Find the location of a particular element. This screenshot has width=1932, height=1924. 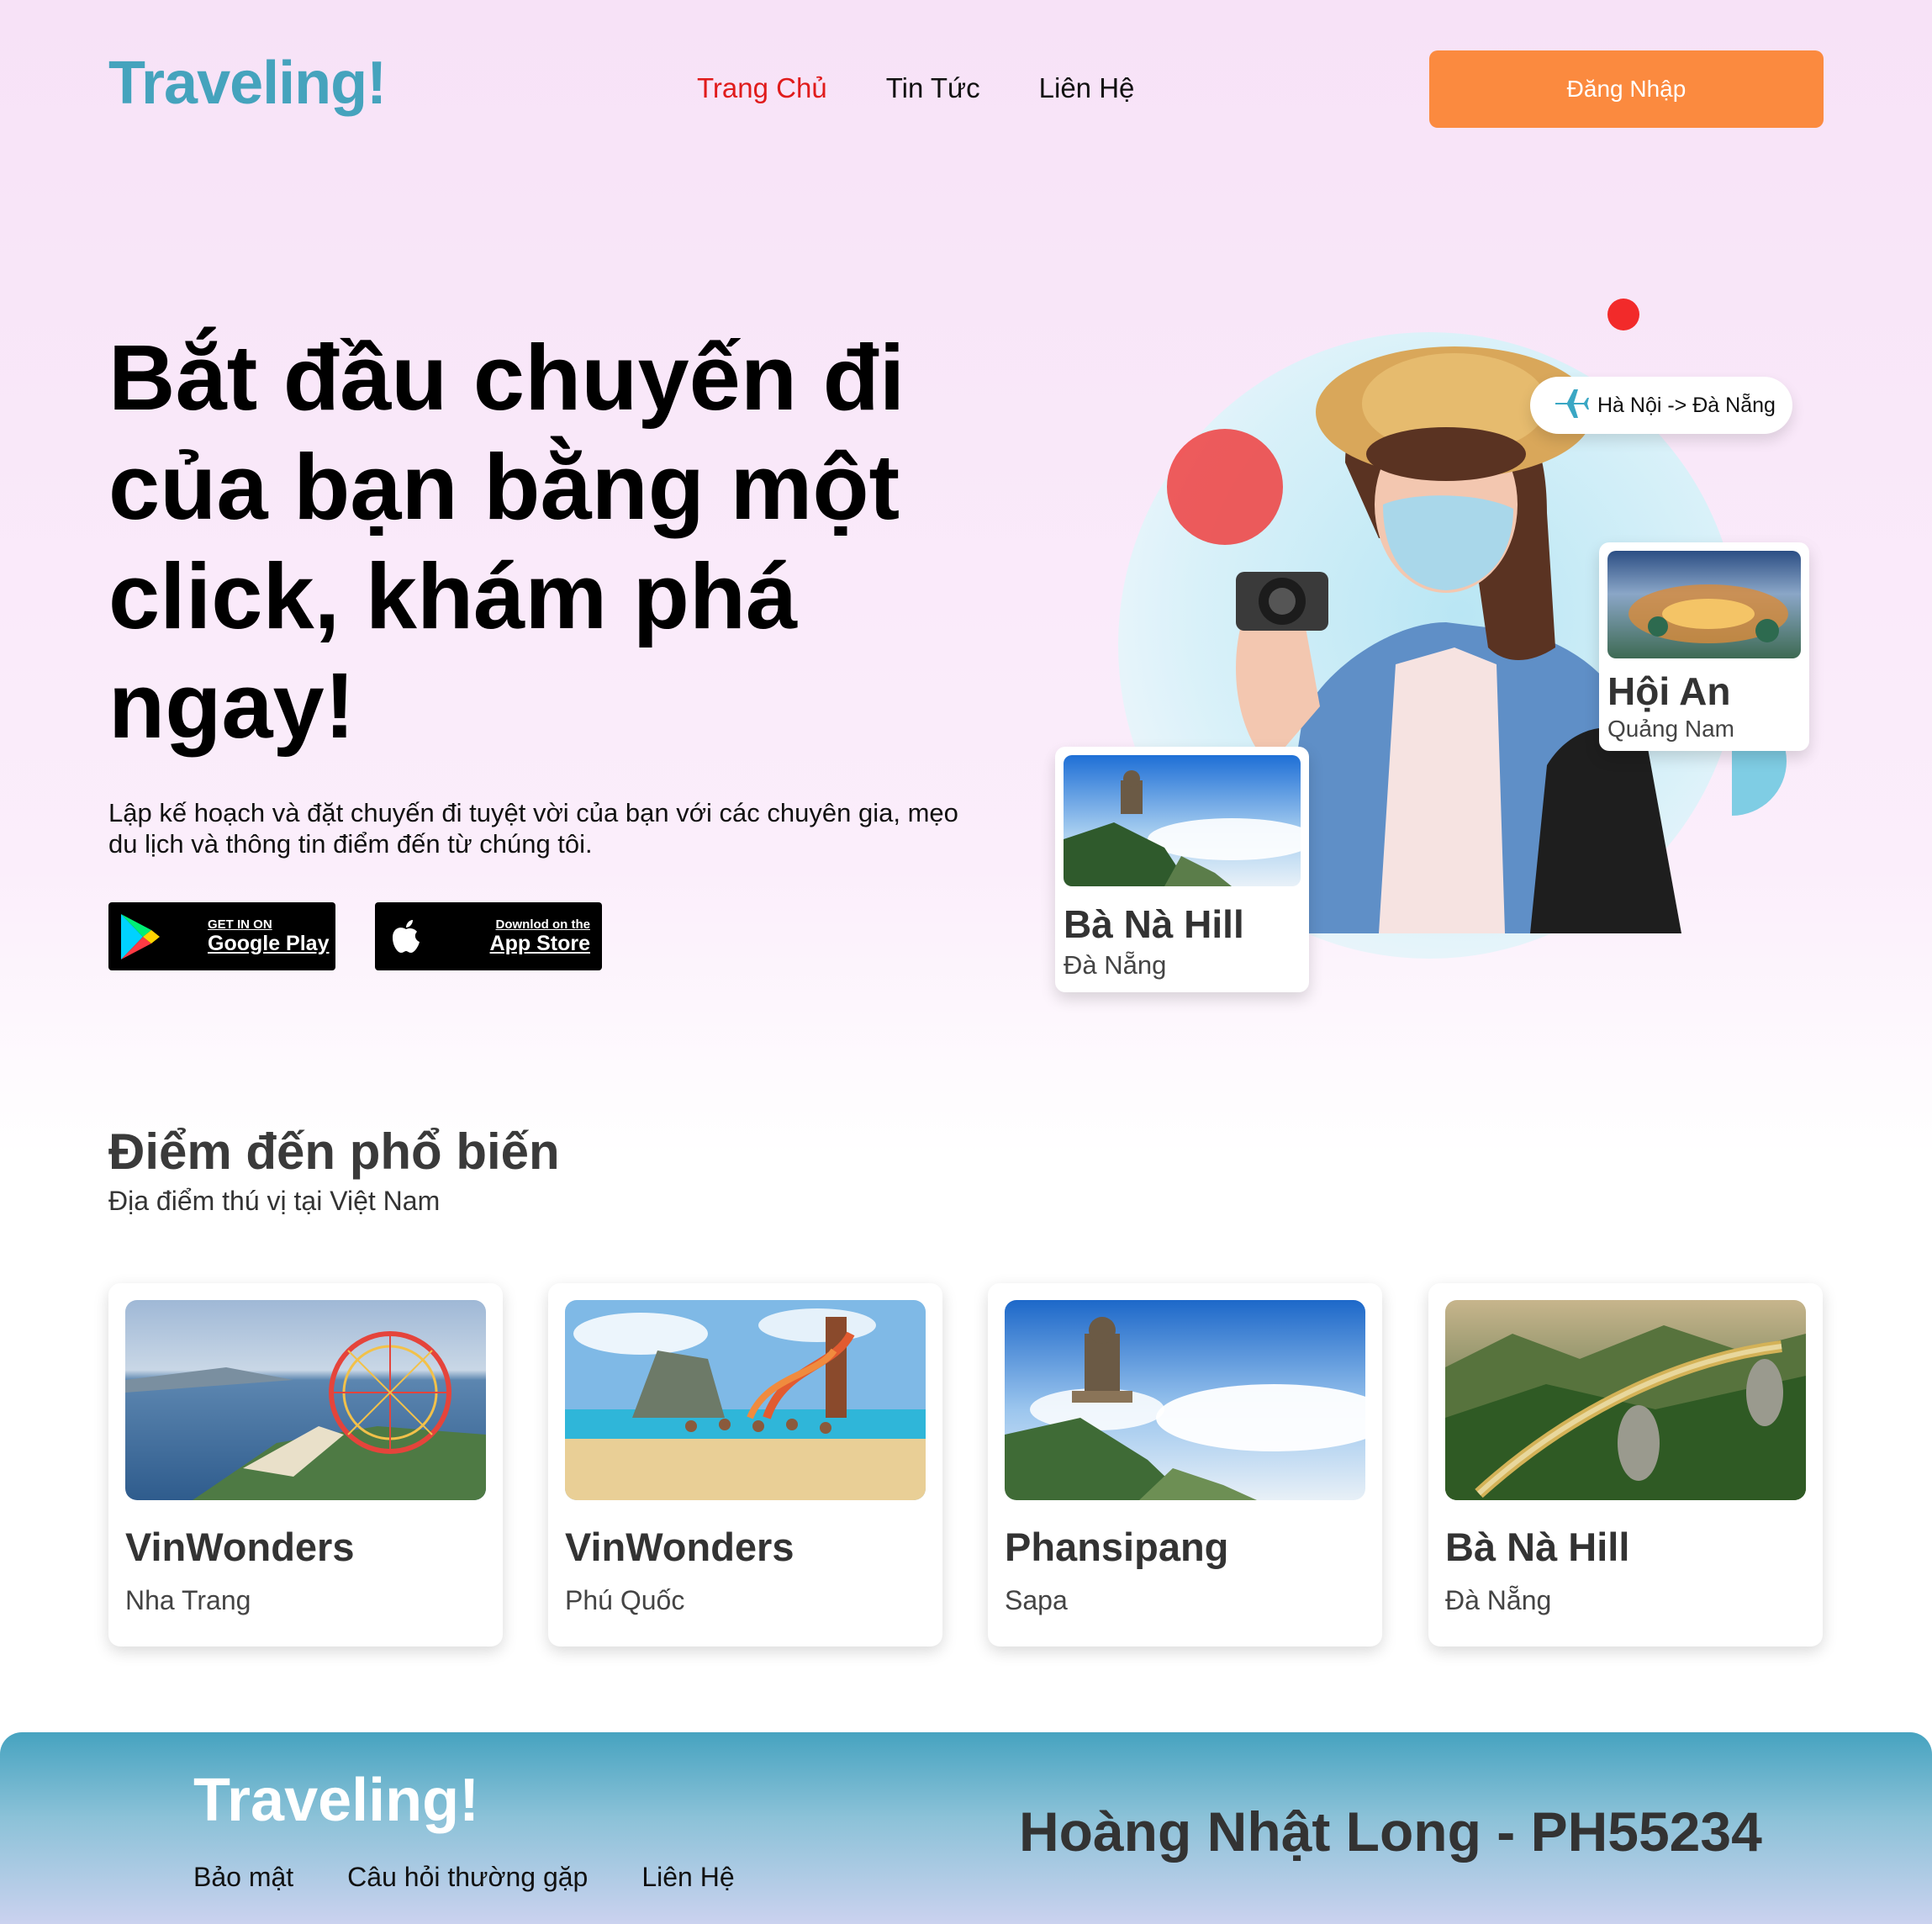

google-play-big: Google Play is located at coordinates (269, 943).